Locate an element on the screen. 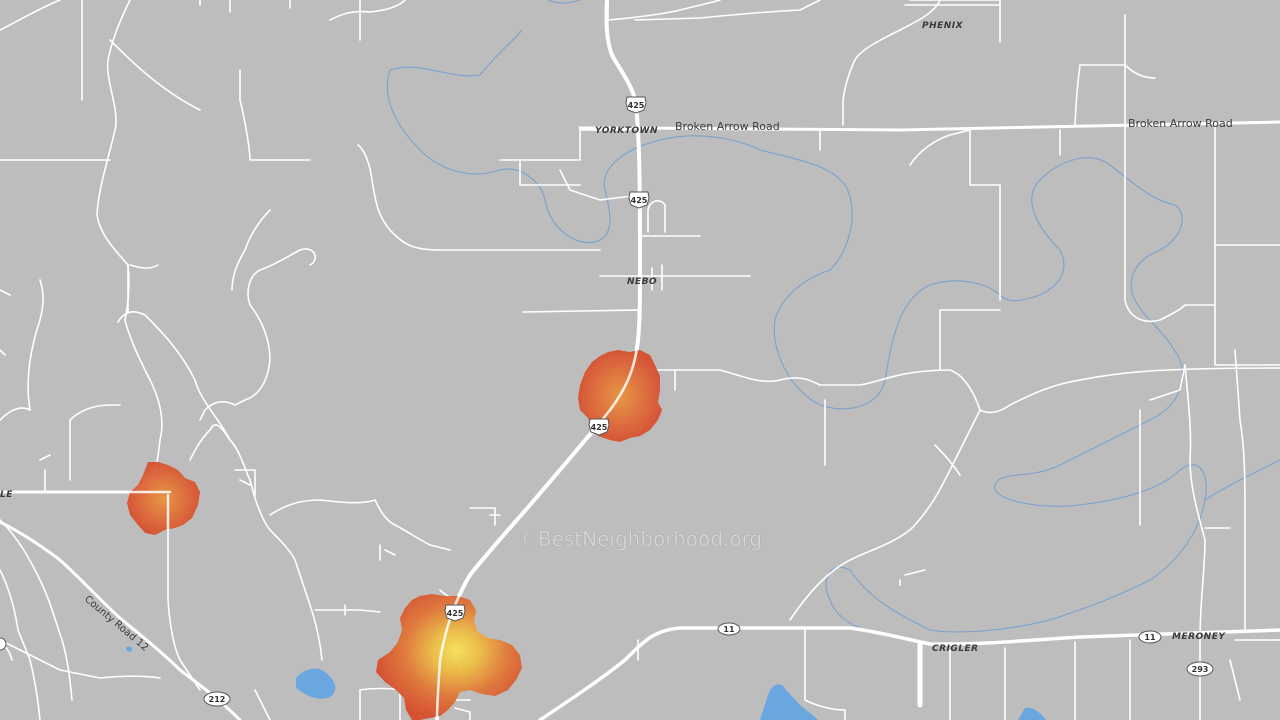 This screenshot has height=720, width=1280. place-label-phenix: PHENIX is located at coordinates (943, 26).